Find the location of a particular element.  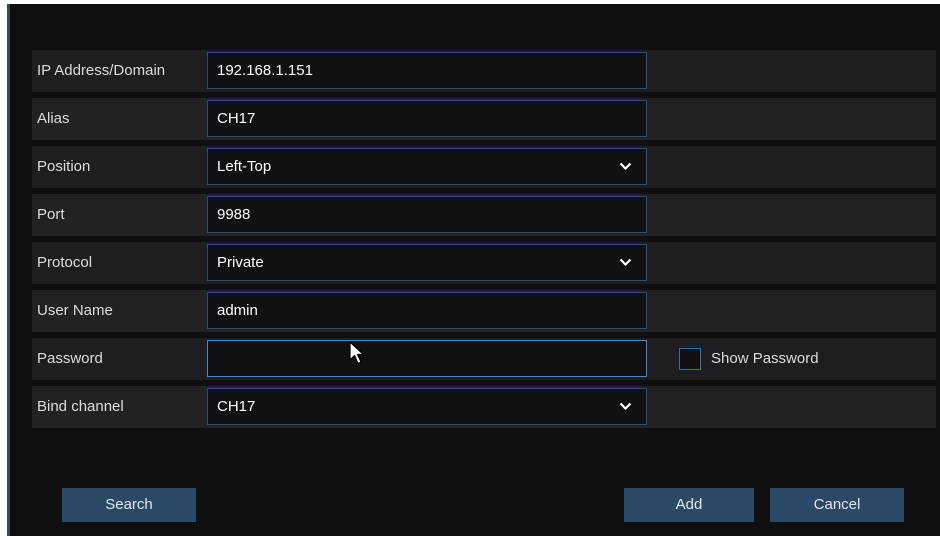

bind-channel-label: Bind channel is located at coordinates (80, 406).